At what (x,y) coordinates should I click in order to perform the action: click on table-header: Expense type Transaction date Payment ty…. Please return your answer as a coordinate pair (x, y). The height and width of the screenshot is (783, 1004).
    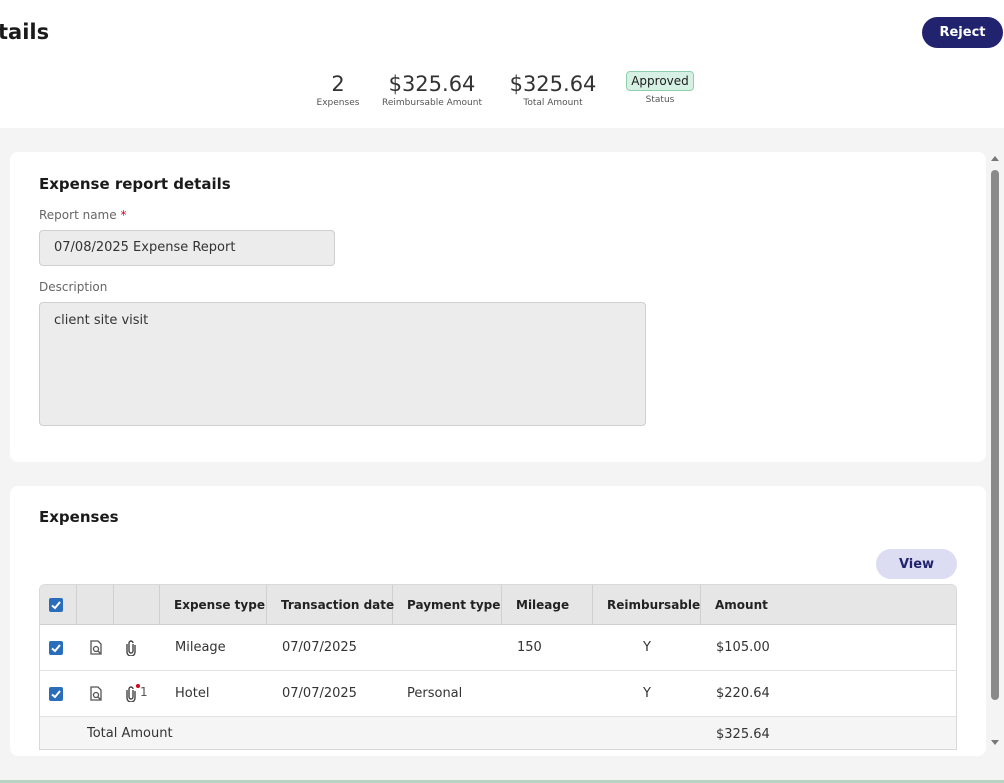
    Looking at the image, I should click on (498, 605).